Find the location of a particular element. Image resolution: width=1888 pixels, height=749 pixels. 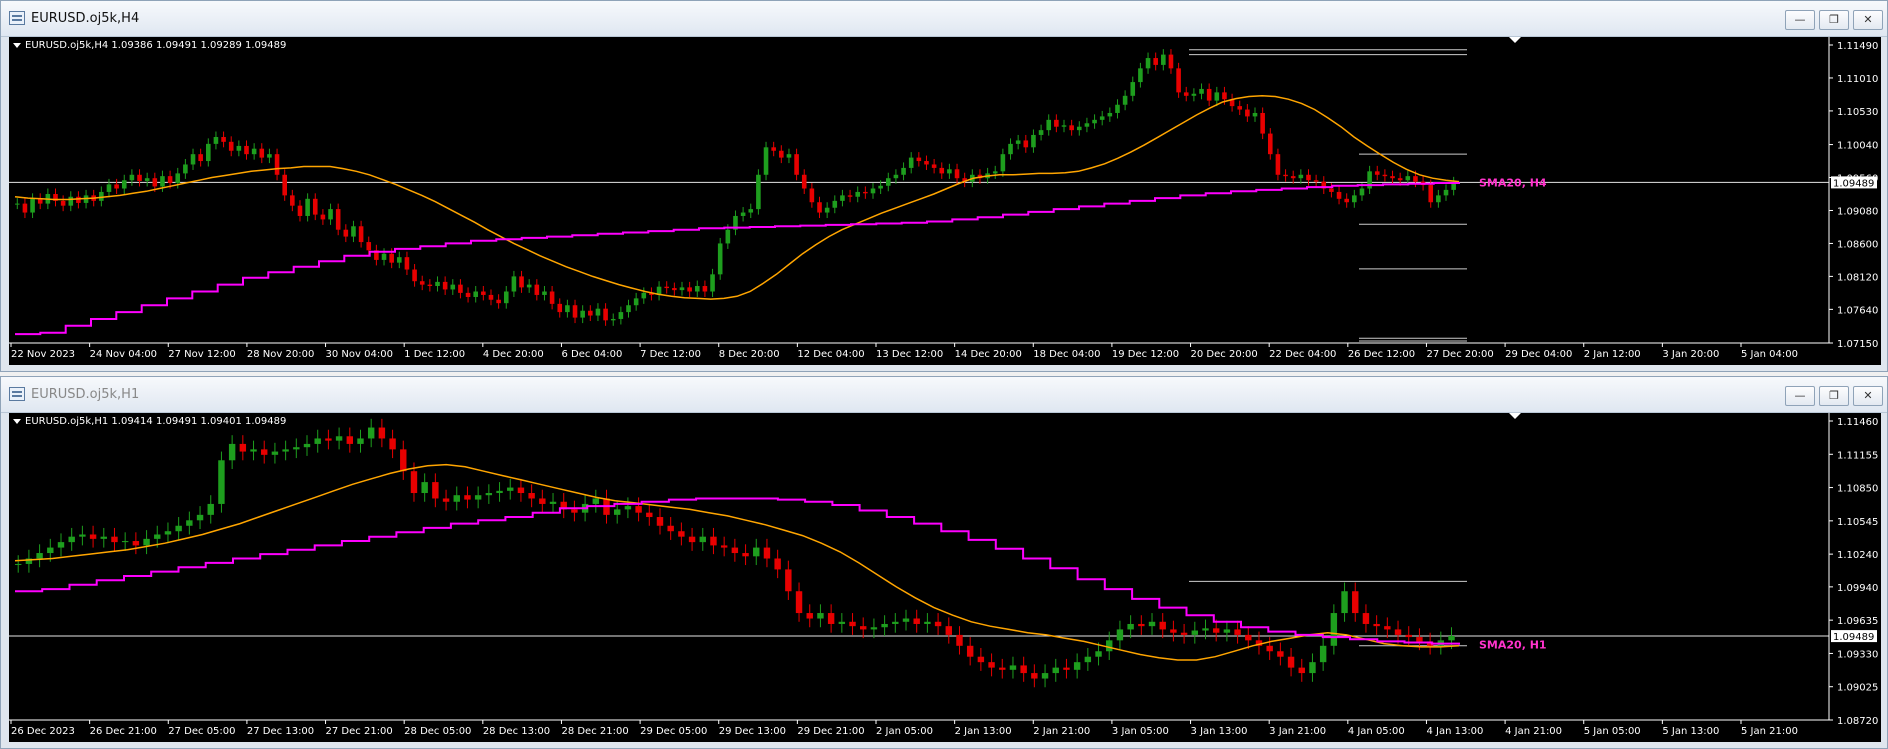

x-tick-label: 5 Jan 13:00 is located at coordinates (1690, 731).